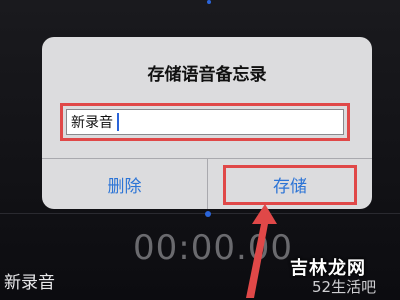  I want to click on save-button: 存储, so click(290, 184).